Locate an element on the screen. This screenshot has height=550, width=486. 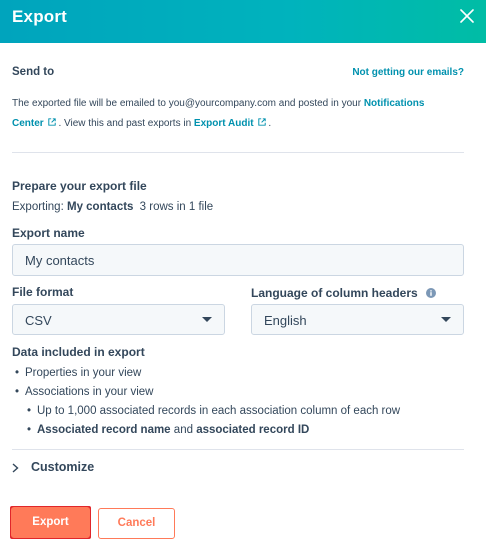
language-value: English is located at coordinates (285, 320).